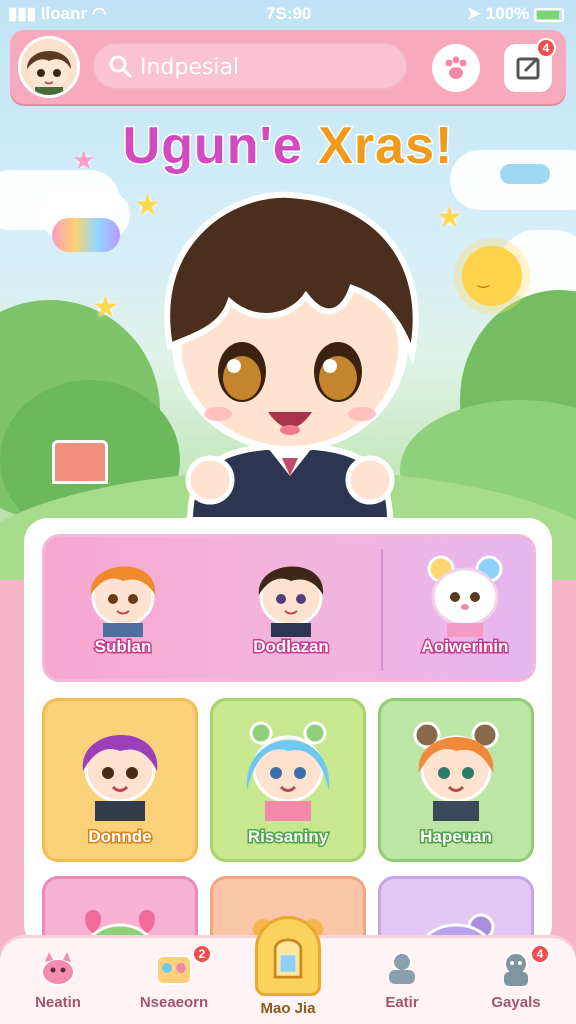 Image resolution: width=576 pixels, height=1024 pixels. I want to click on nav-label: Neatin, so click(58, 1002).